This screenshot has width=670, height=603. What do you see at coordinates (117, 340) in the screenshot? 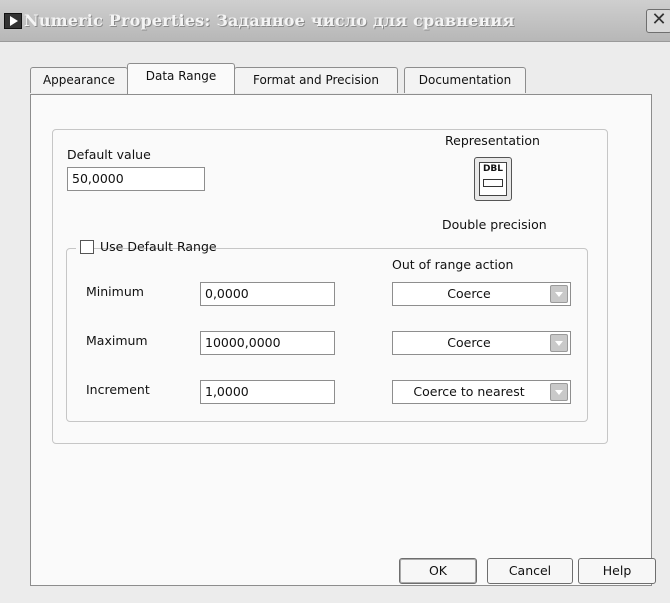
I see `maximum-label: Maximum` at bounding box center [117, 340].